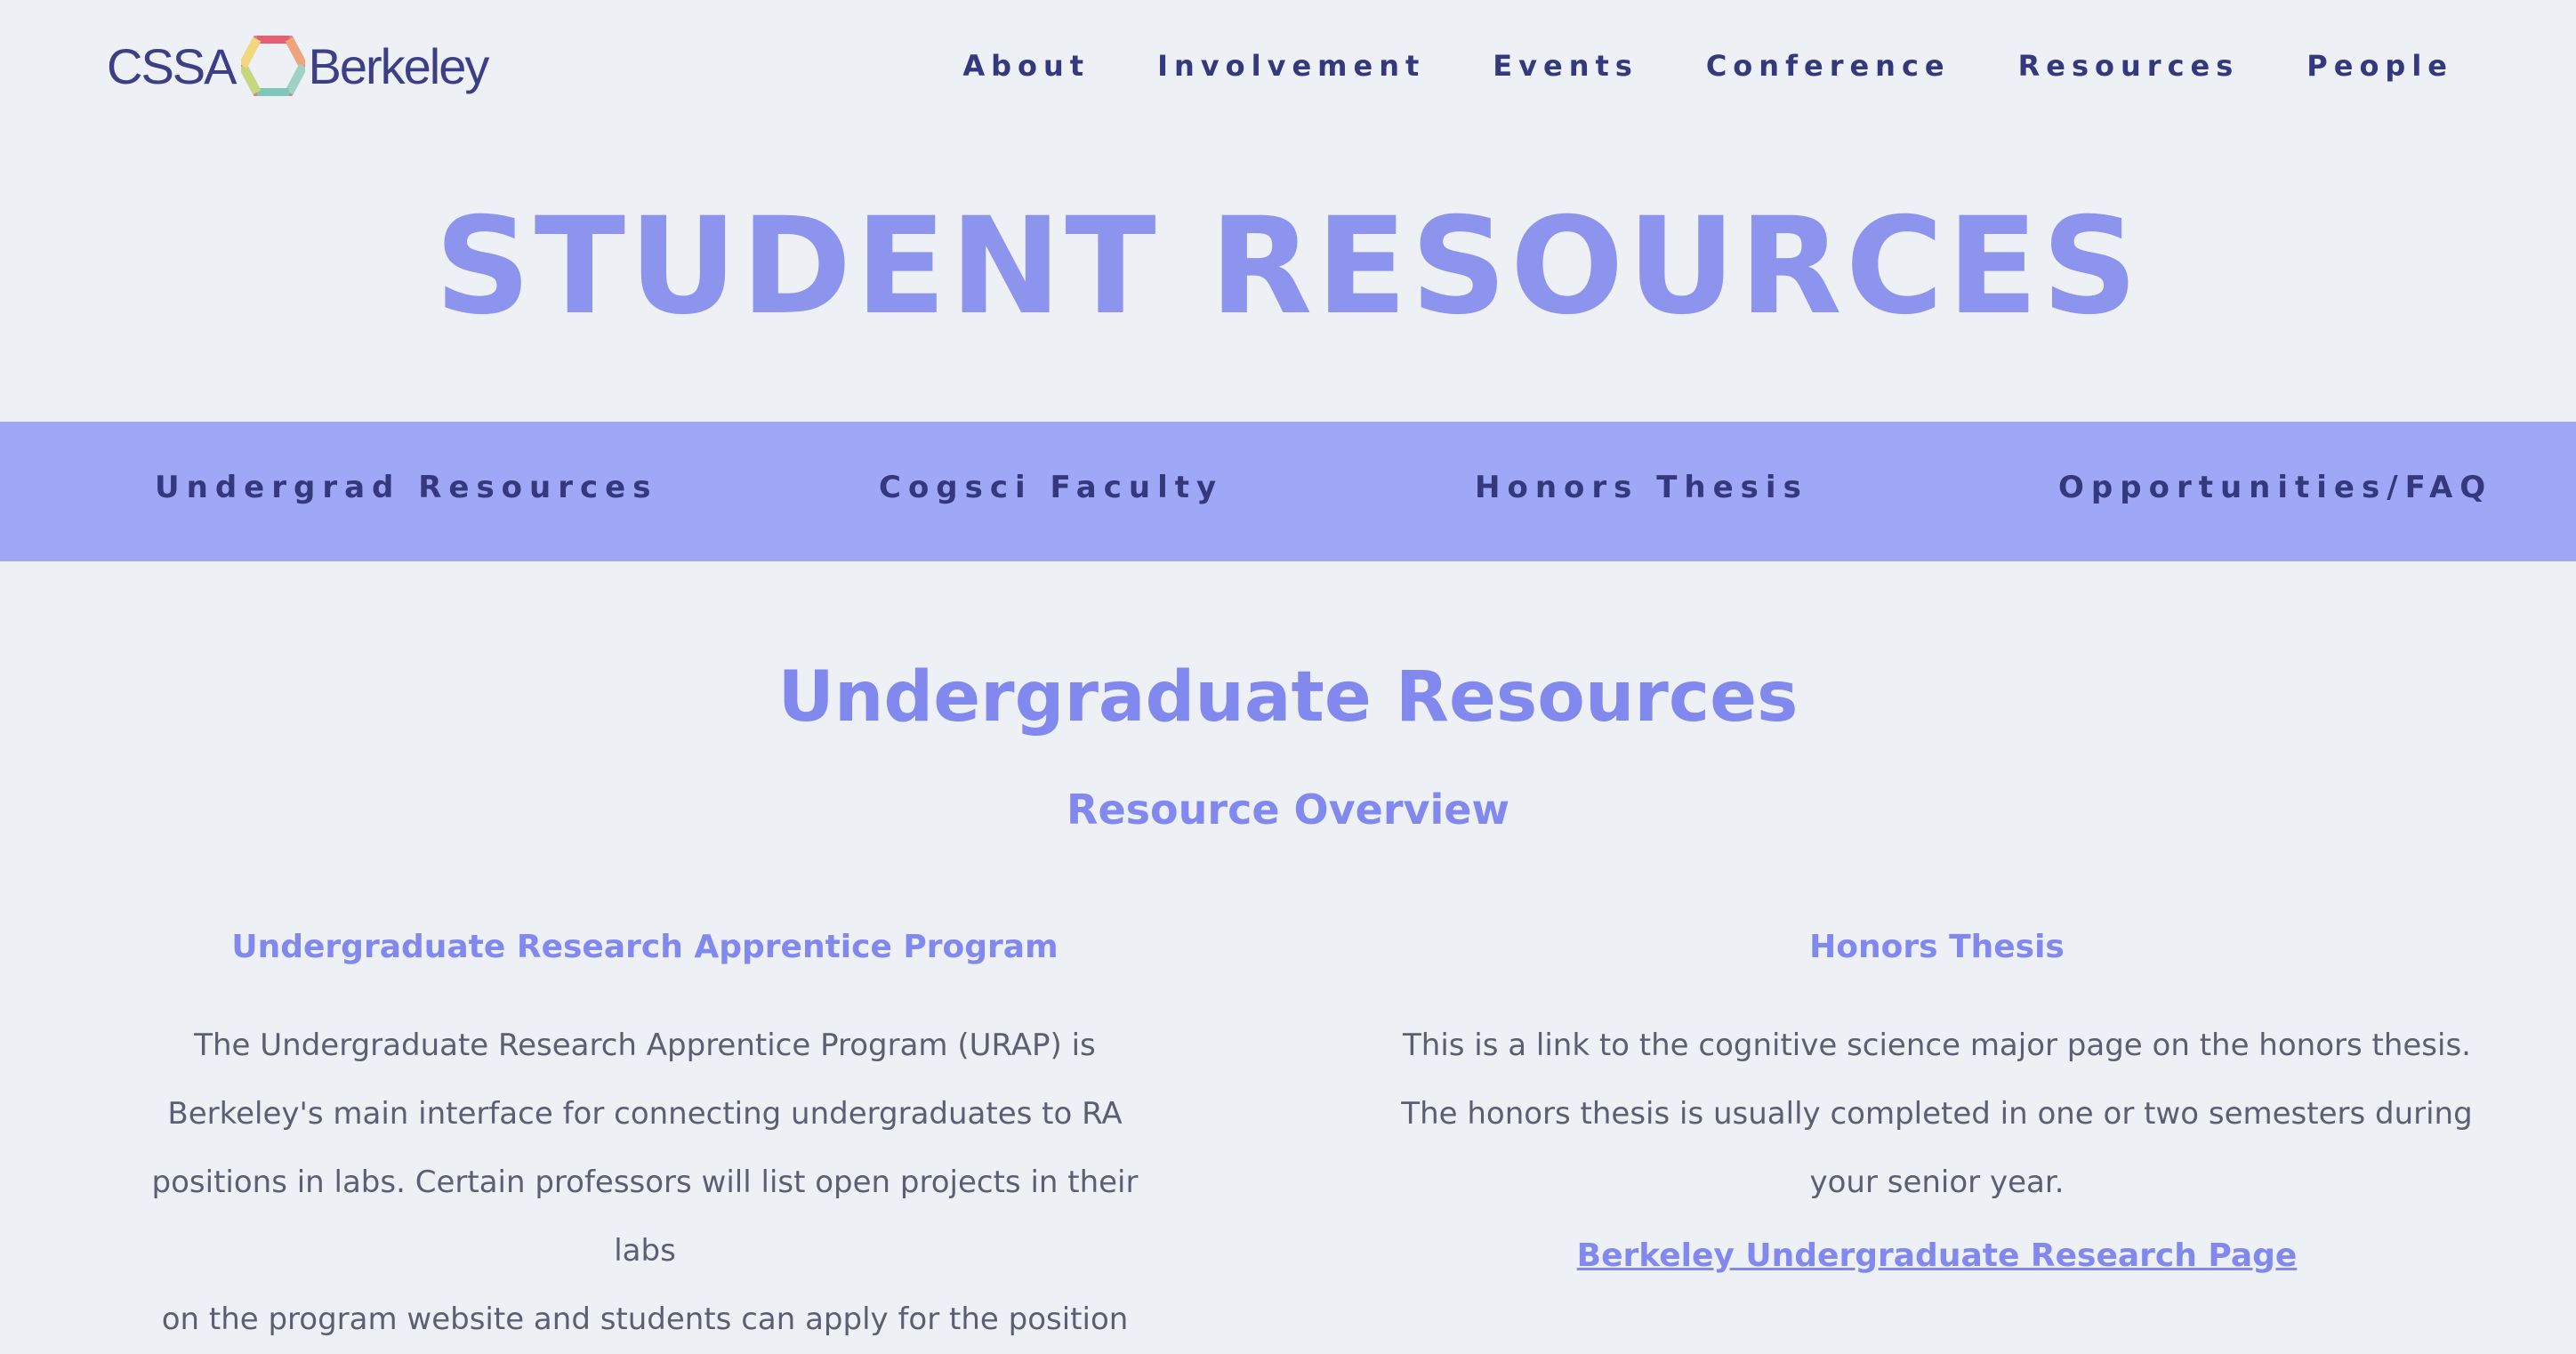  I want to click on logo-text-cssa: CSSA, so click(172, 65).